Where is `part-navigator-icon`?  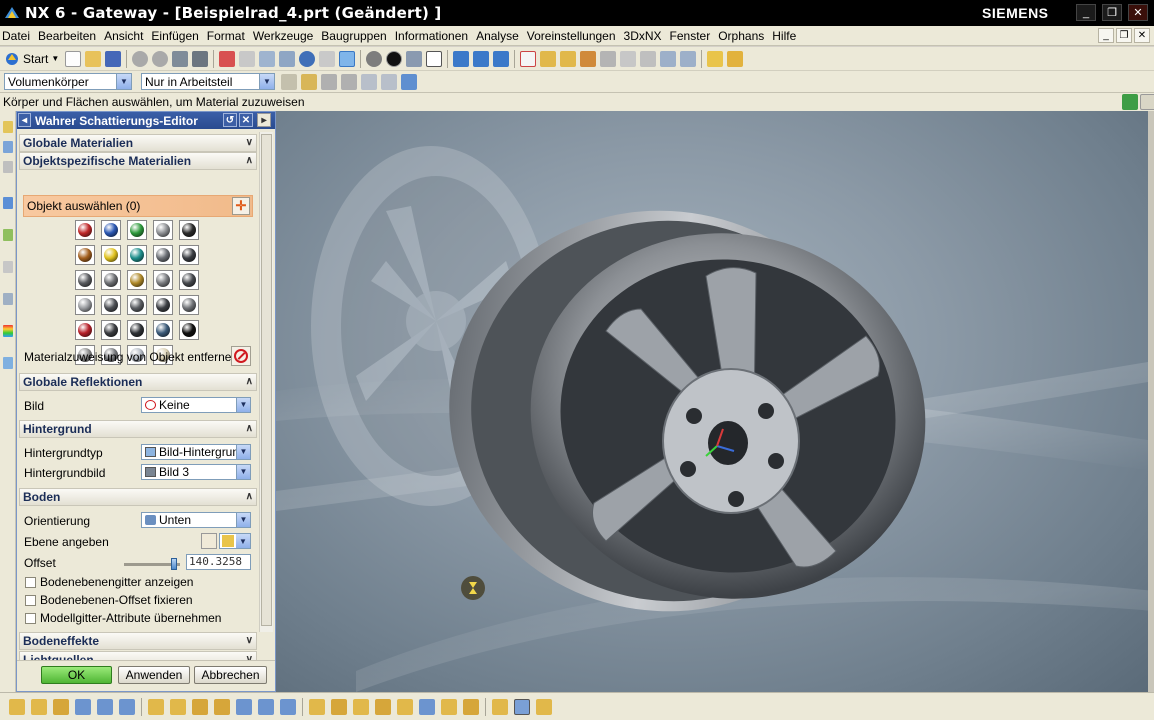 part-navigator-icon is located at coordinates (8, 167).